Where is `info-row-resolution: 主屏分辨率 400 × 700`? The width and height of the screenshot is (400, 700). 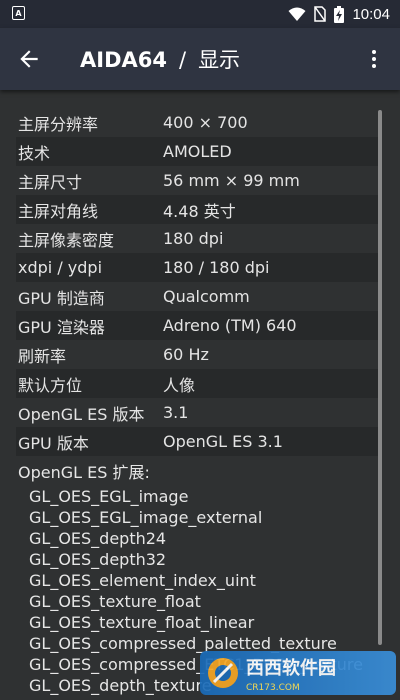 info-row-resolution: 主屏分辨率 400 × 700 is located at coordinates (197, 122).